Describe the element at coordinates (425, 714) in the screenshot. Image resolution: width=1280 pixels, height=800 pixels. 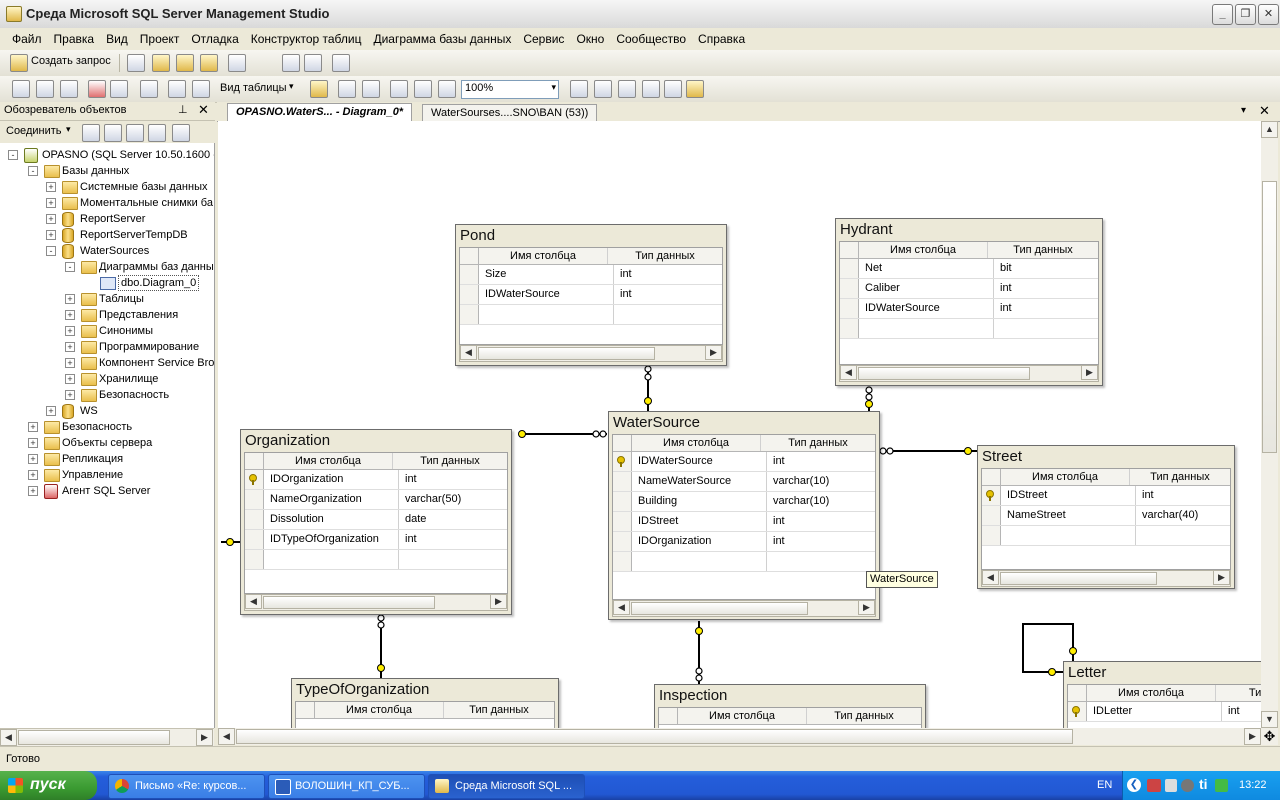
I see `column-grid: Имя столбца Тип данных` at that location.